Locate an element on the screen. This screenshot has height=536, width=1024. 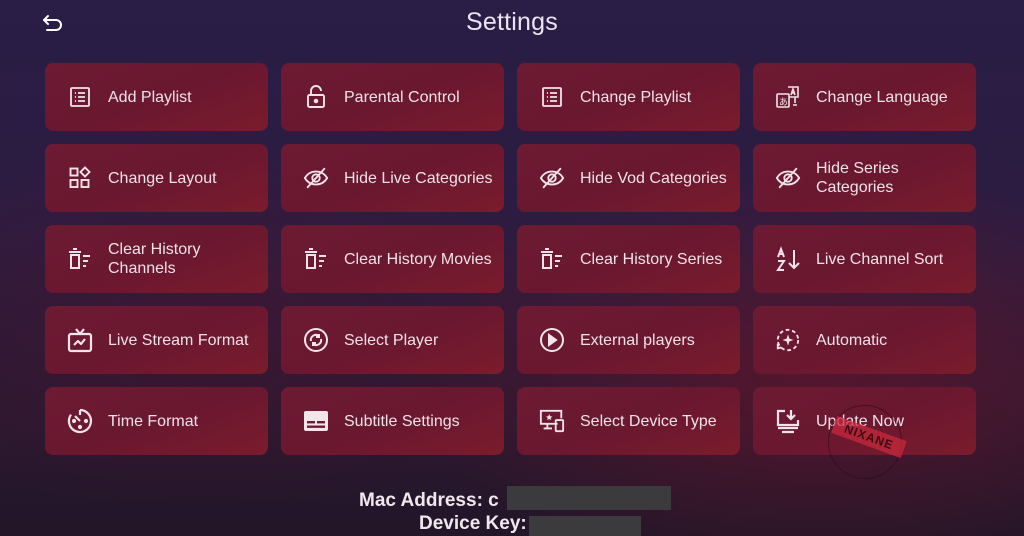
tile-label: Hide Series Categories is located at coordinates (857, 178).